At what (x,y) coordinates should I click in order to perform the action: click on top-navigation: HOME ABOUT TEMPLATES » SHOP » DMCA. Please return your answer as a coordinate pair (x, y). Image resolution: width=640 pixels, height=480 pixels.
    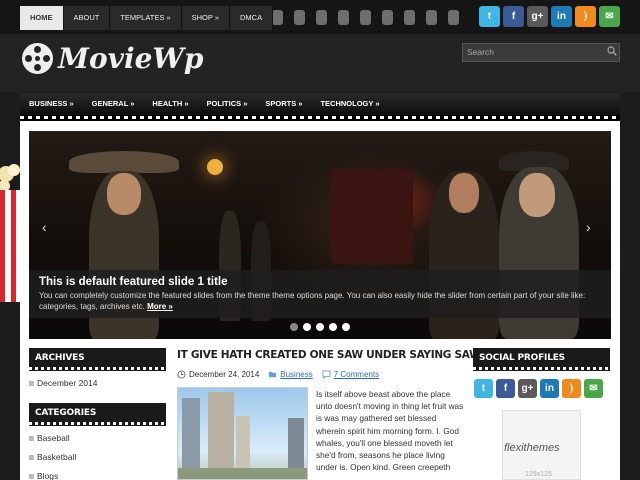
    Looking at the image, I should click on (147, 18).